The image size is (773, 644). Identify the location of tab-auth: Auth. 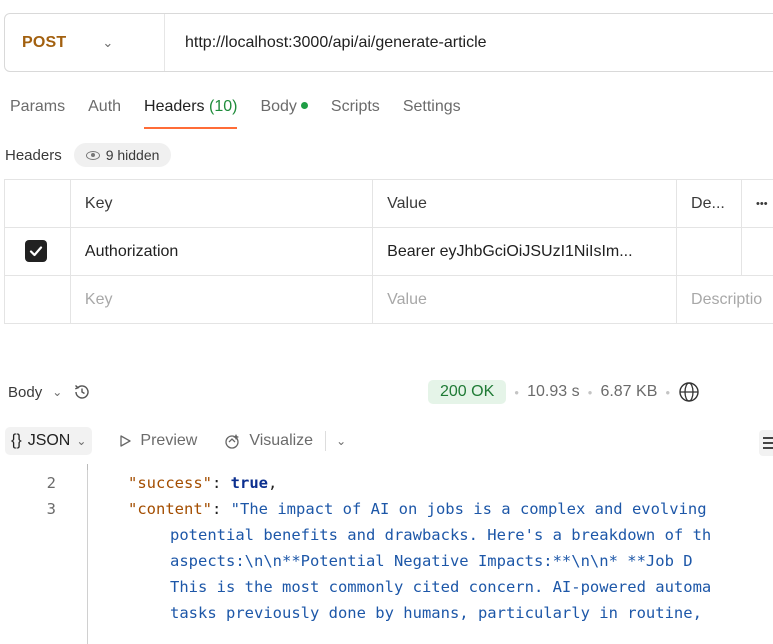
(104, 113).